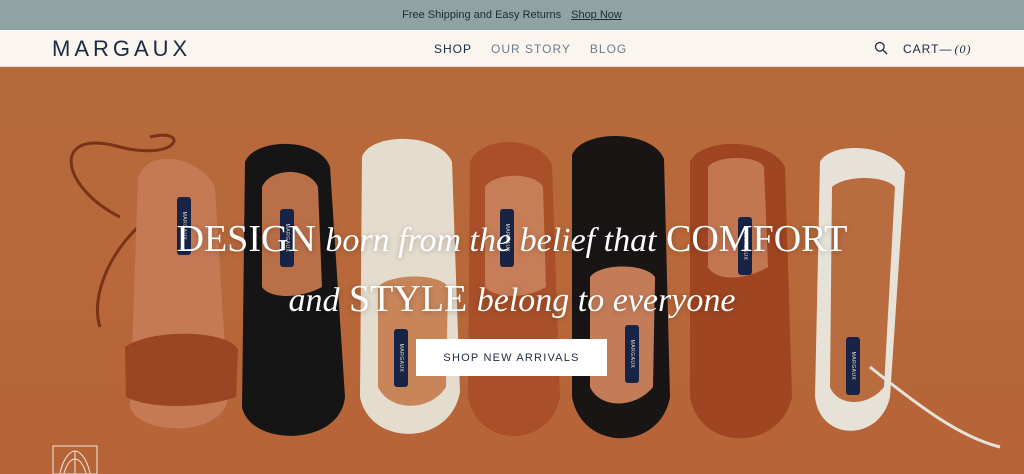 The height and width of the screenshot is (474, 1024). What do you see at coordinates (246, 239) in the screenshot?
I see `hero-word-design: DESIGN` at bounding box center [246, 239].